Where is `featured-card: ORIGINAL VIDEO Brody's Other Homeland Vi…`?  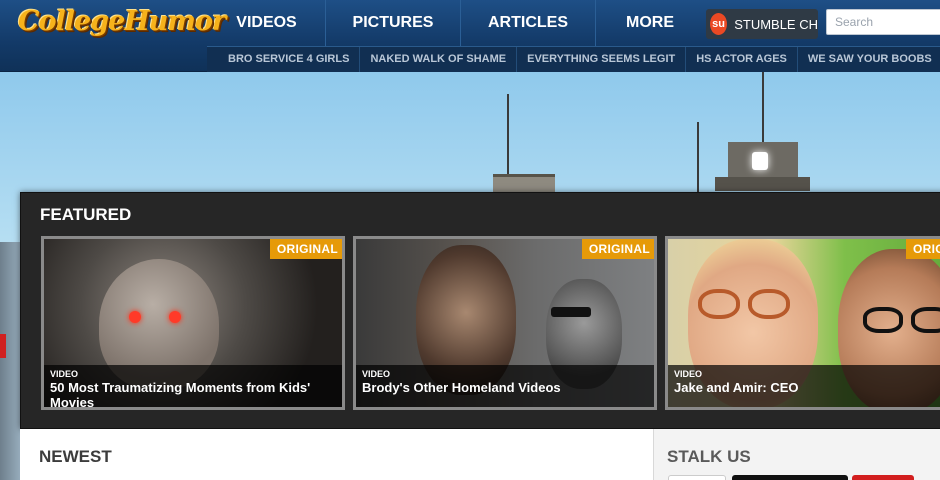
featured-card: ORIGINAL VIDEO Brody's Other Homeland Vi… is located at coordinates (505, 323).